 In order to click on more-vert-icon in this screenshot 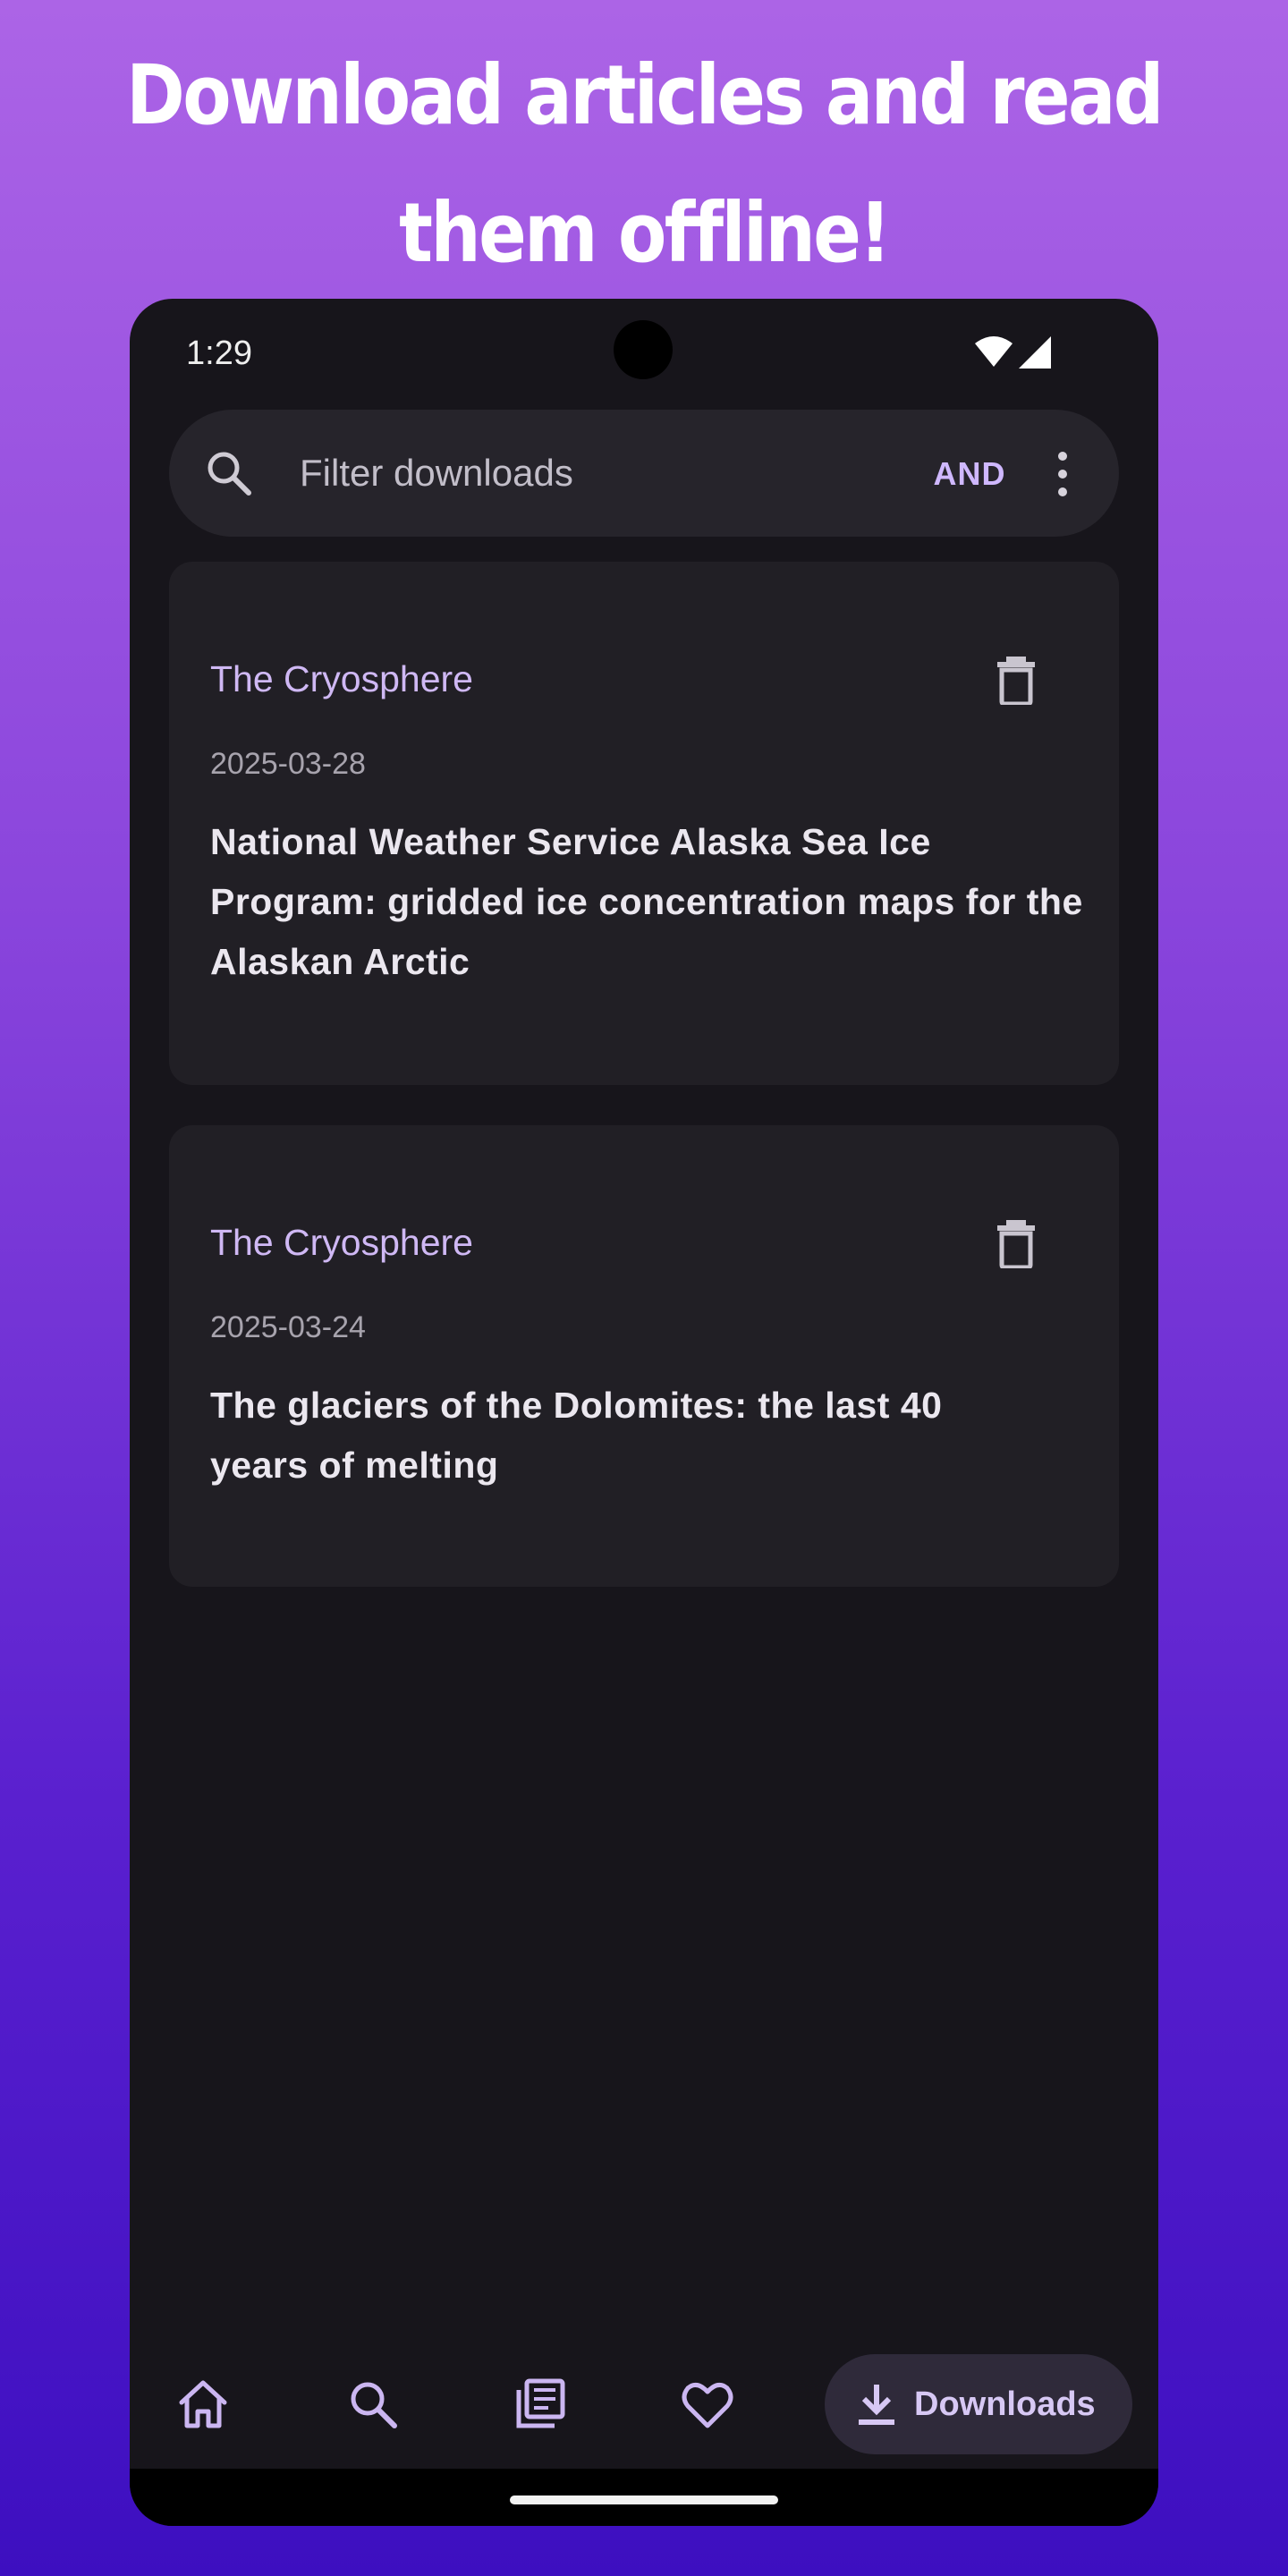, I will do `click(1062, 474)`.